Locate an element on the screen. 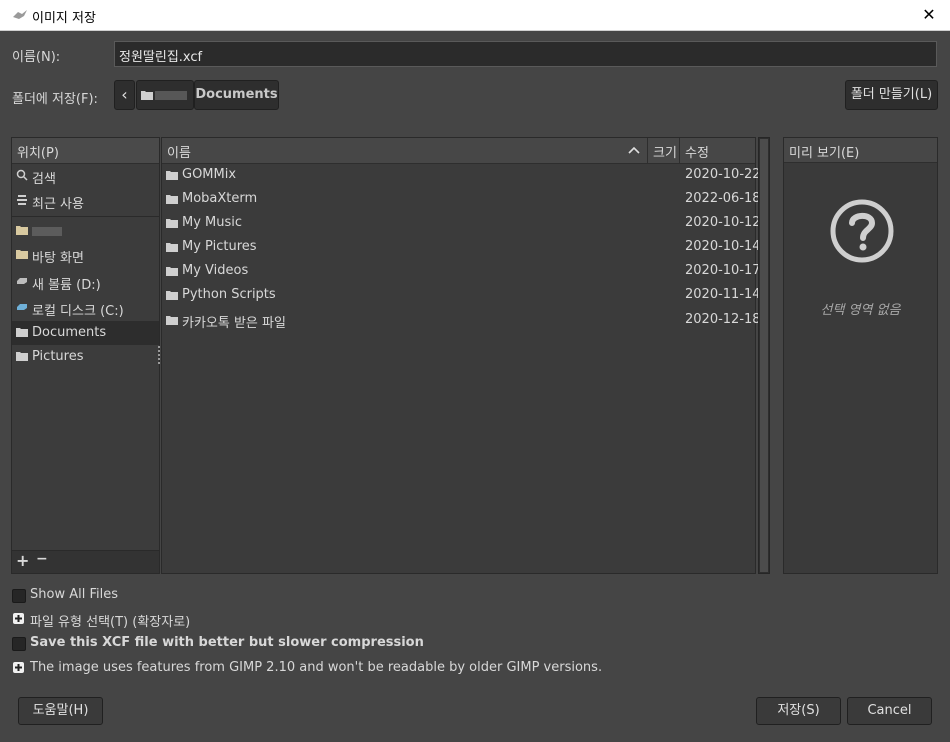  cancel-button: Cancel is located at coordinates (889, 711).